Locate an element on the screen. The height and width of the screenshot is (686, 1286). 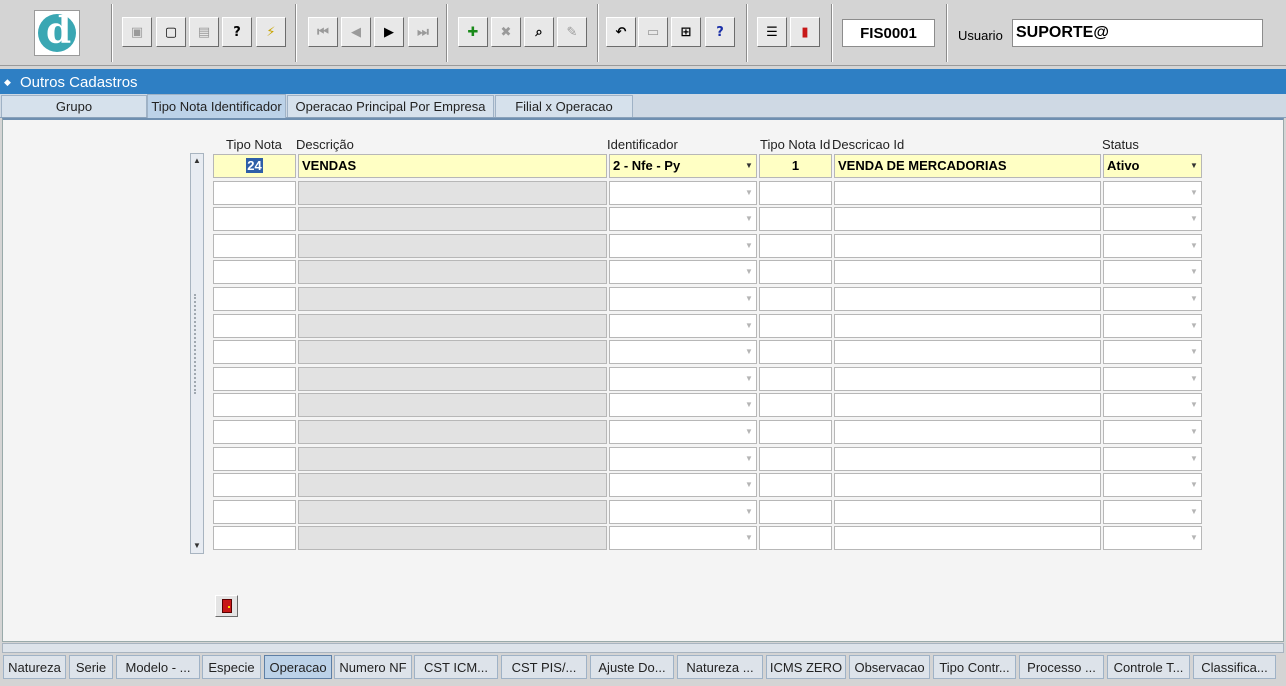
cell-status: Ativo ▼ is located at coordinates (1152, 166).